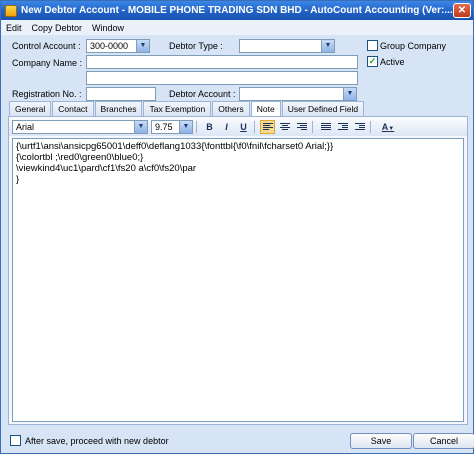 The height and width of the screenshot is (454, 474). I want to click on font-size-value: 9.75, so click(164, 126).